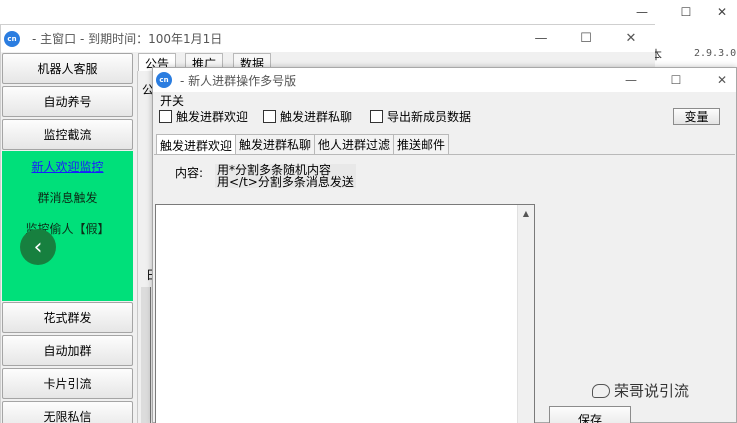 The image size is (737, 423). I want to click on robot-service-button: 机器人客服, so click(67, 68).